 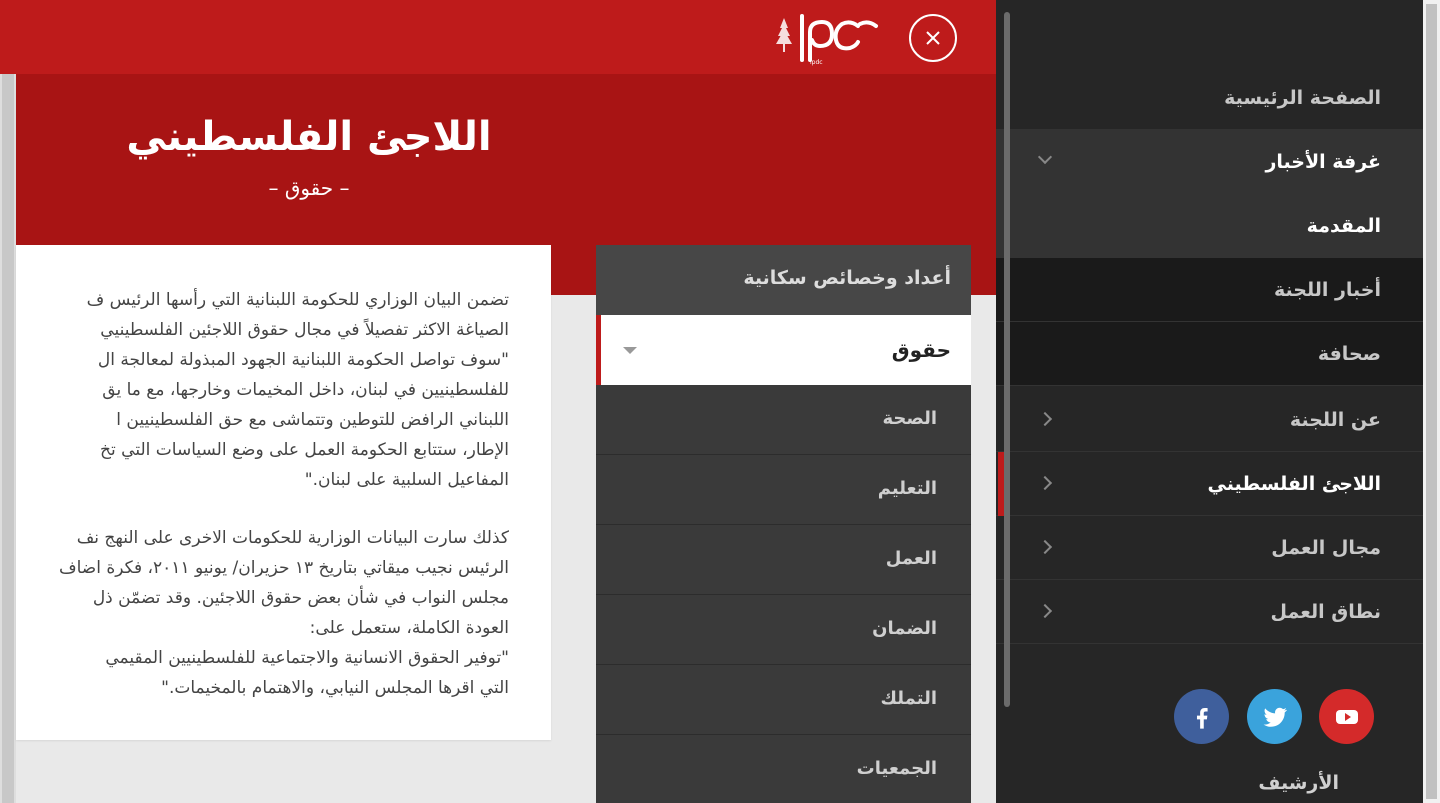 I want to click on subnav-item-label: التملك, so click(x=908, y=698).